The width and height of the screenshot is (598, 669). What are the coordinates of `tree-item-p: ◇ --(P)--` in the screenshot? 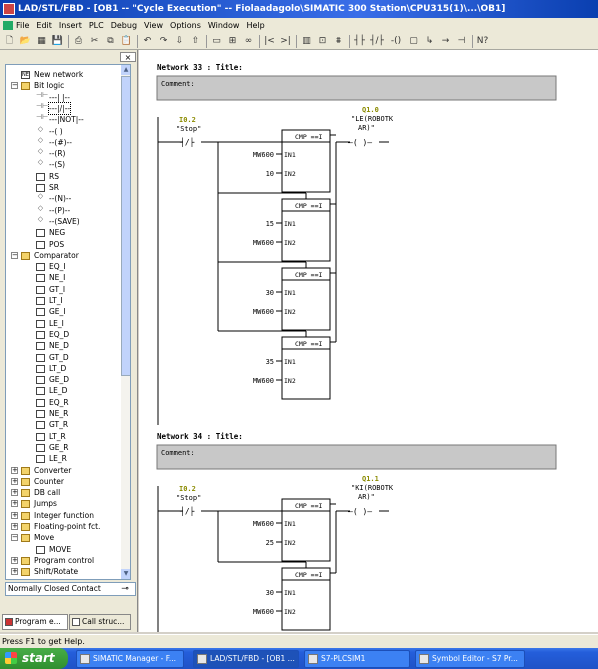 It's located at (63, 210).